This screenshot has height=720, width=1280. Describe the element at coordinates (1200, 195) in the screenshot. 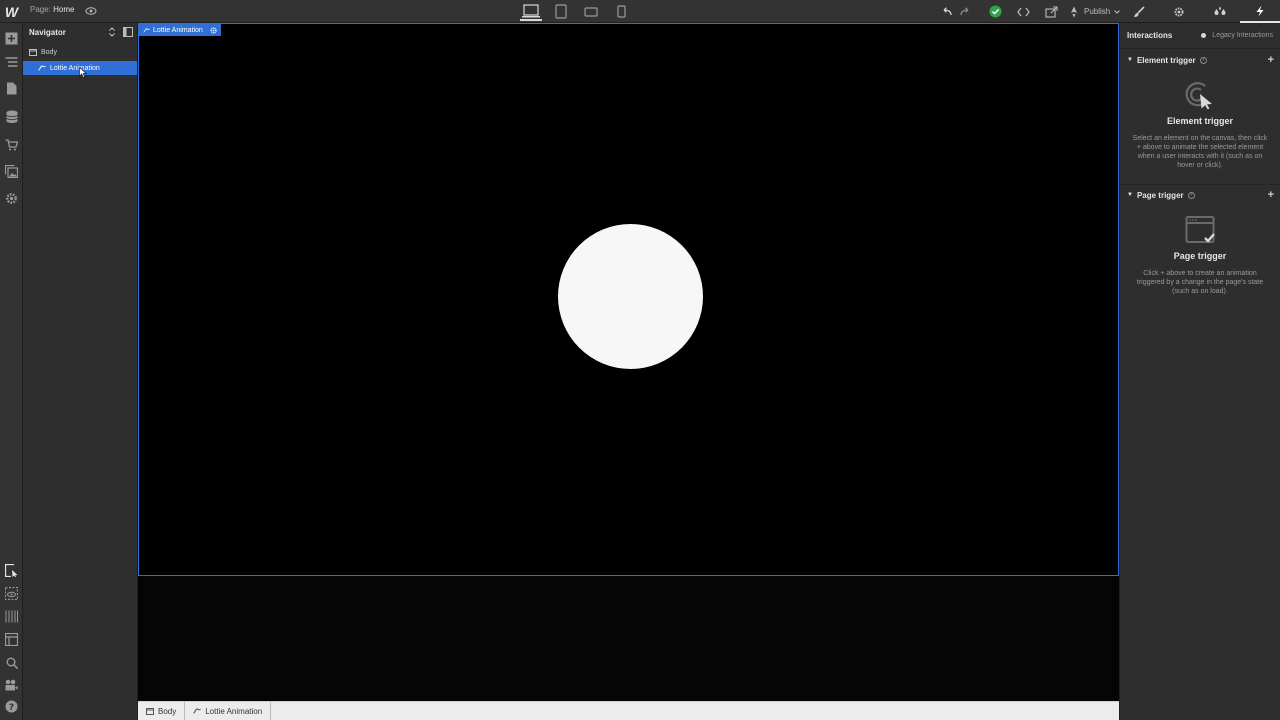

I see `page-trigger-header: ▼ Page trigger ? +` at that location.